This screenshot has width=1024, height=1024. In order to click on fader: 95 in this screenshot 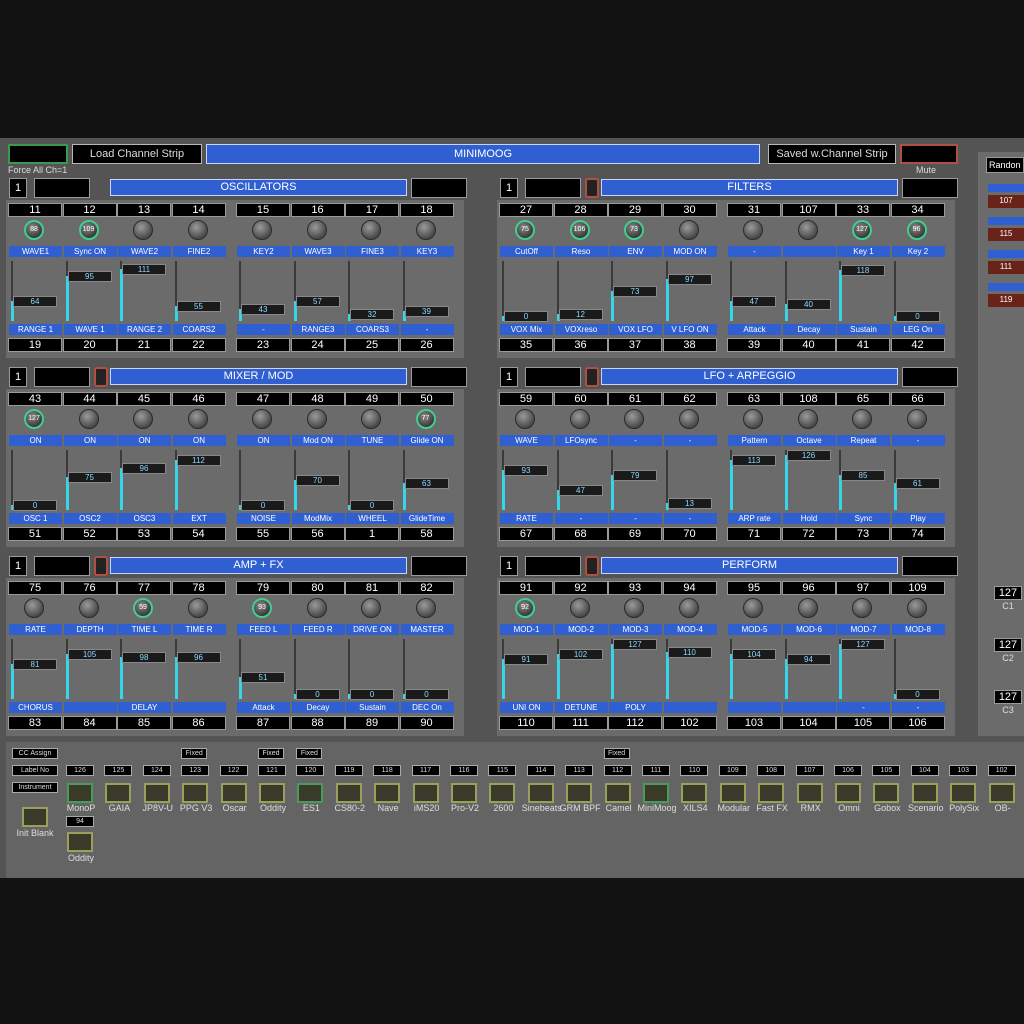, I will do `click(90, 291)`.